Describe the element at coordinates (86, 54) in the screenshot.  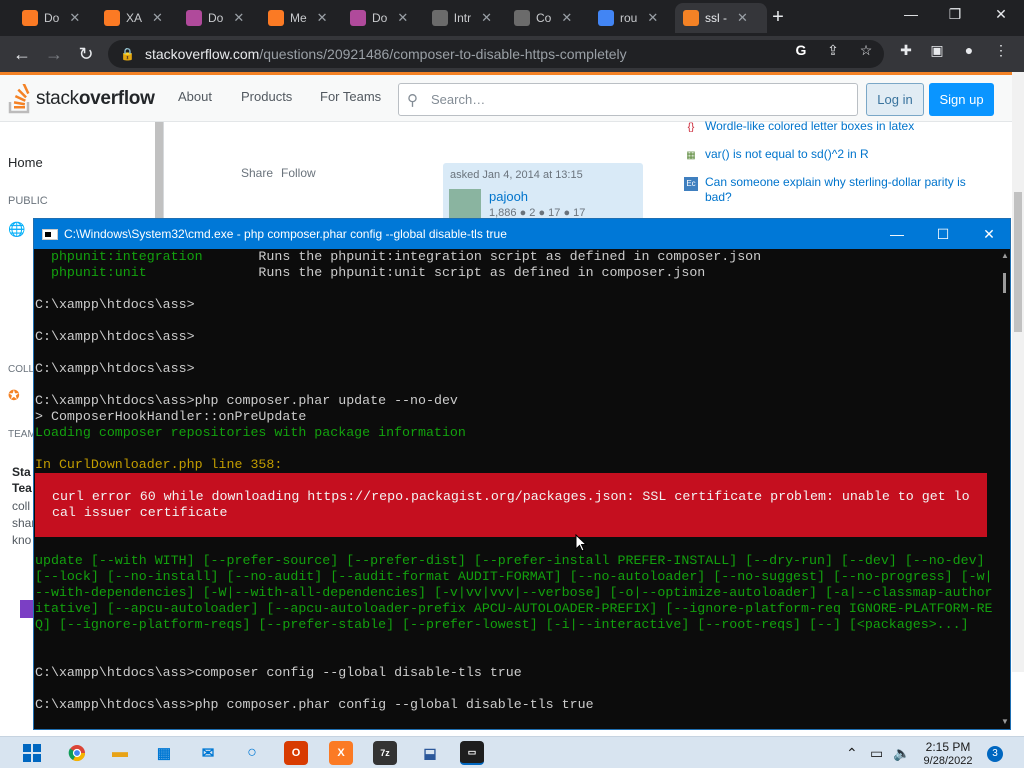
I see `reload-icon: ↻` at that location.